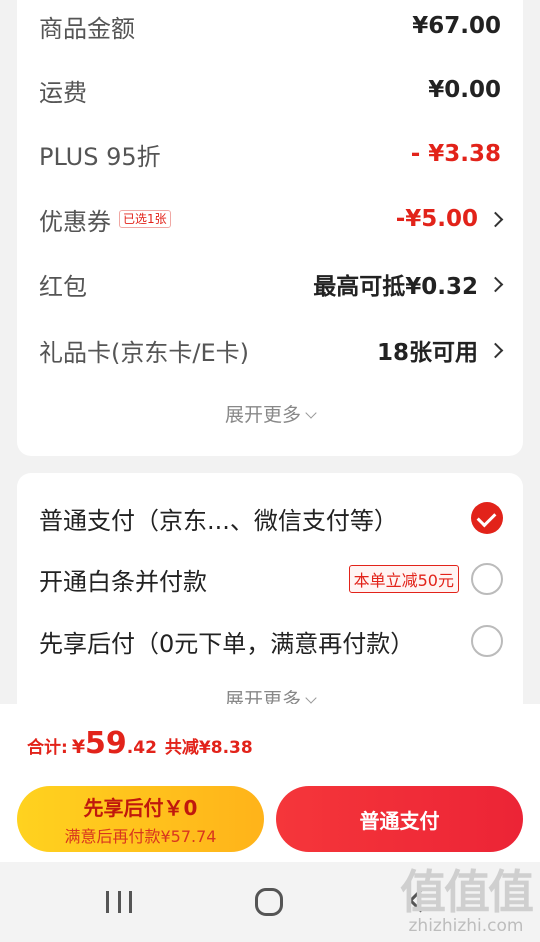 The height and width of the screenshot is (942, 540). Describe the element at coordinates (270, 90) in the screenshot. I see `fee-row-shipping: 运费 ¥0.00` at that location.